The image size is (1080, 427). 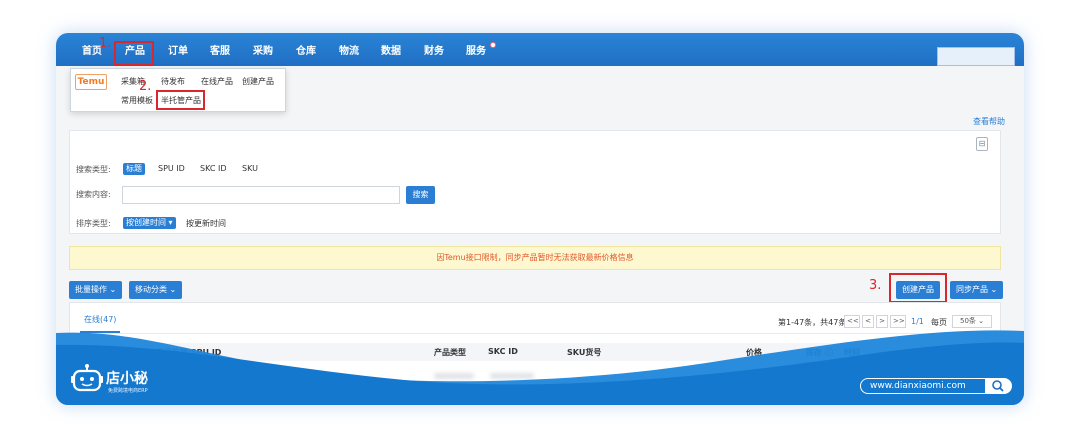 I want to click on pager-prev-button: <, so click(x=868, y=321).